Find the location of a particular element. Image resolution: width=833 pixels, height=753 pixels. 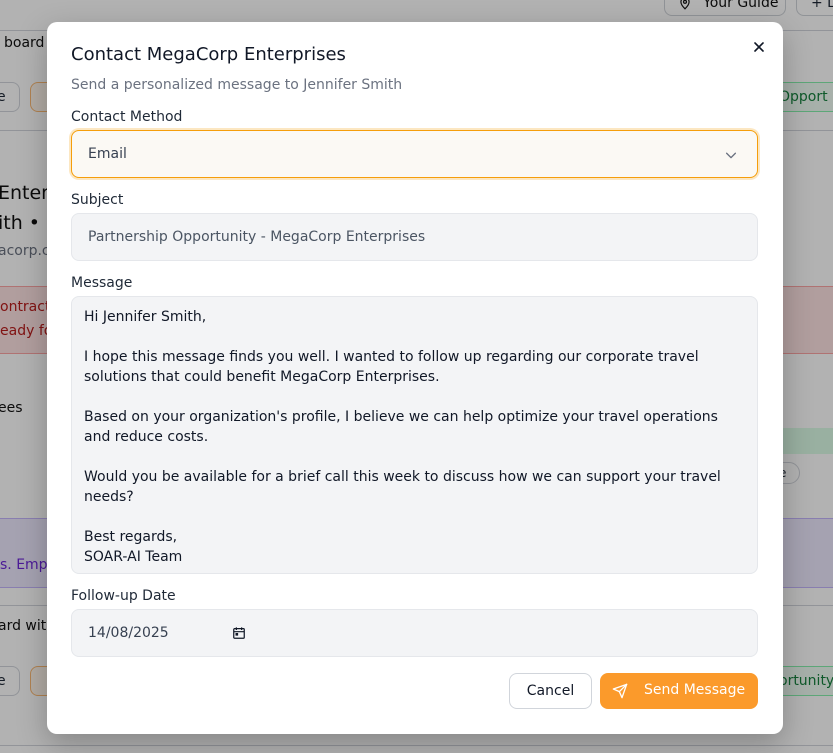

message-label: Message is located at coordinates (102, 283).